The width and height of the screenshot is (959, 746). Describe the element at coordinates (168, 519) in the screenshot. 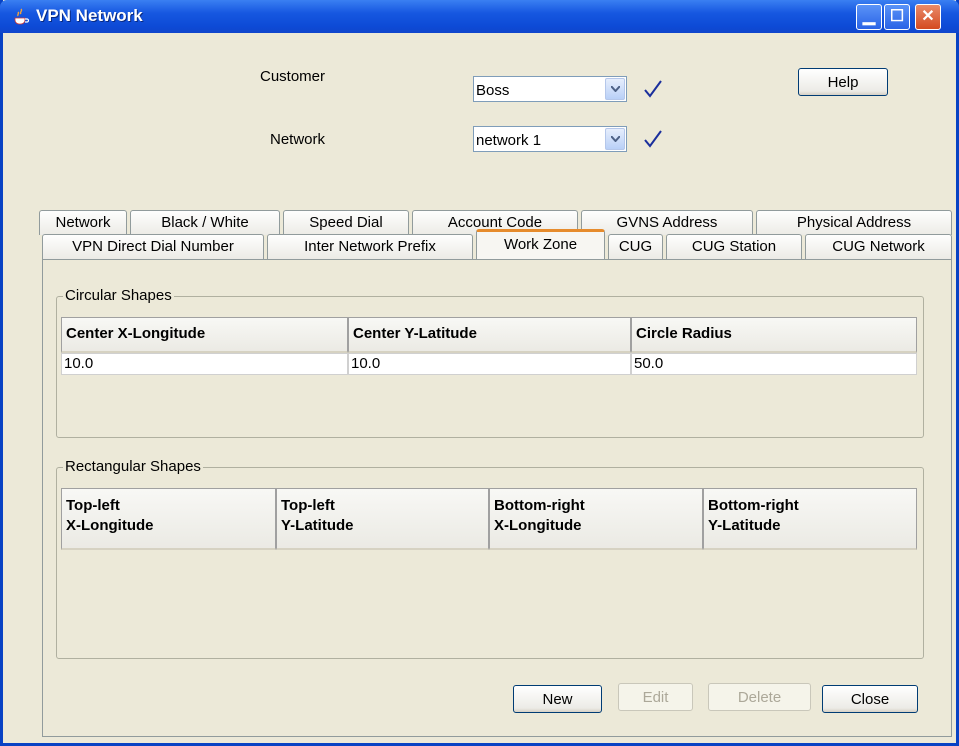

I see `column-header-top-left-x: Top-left X-Longitude` at that location.